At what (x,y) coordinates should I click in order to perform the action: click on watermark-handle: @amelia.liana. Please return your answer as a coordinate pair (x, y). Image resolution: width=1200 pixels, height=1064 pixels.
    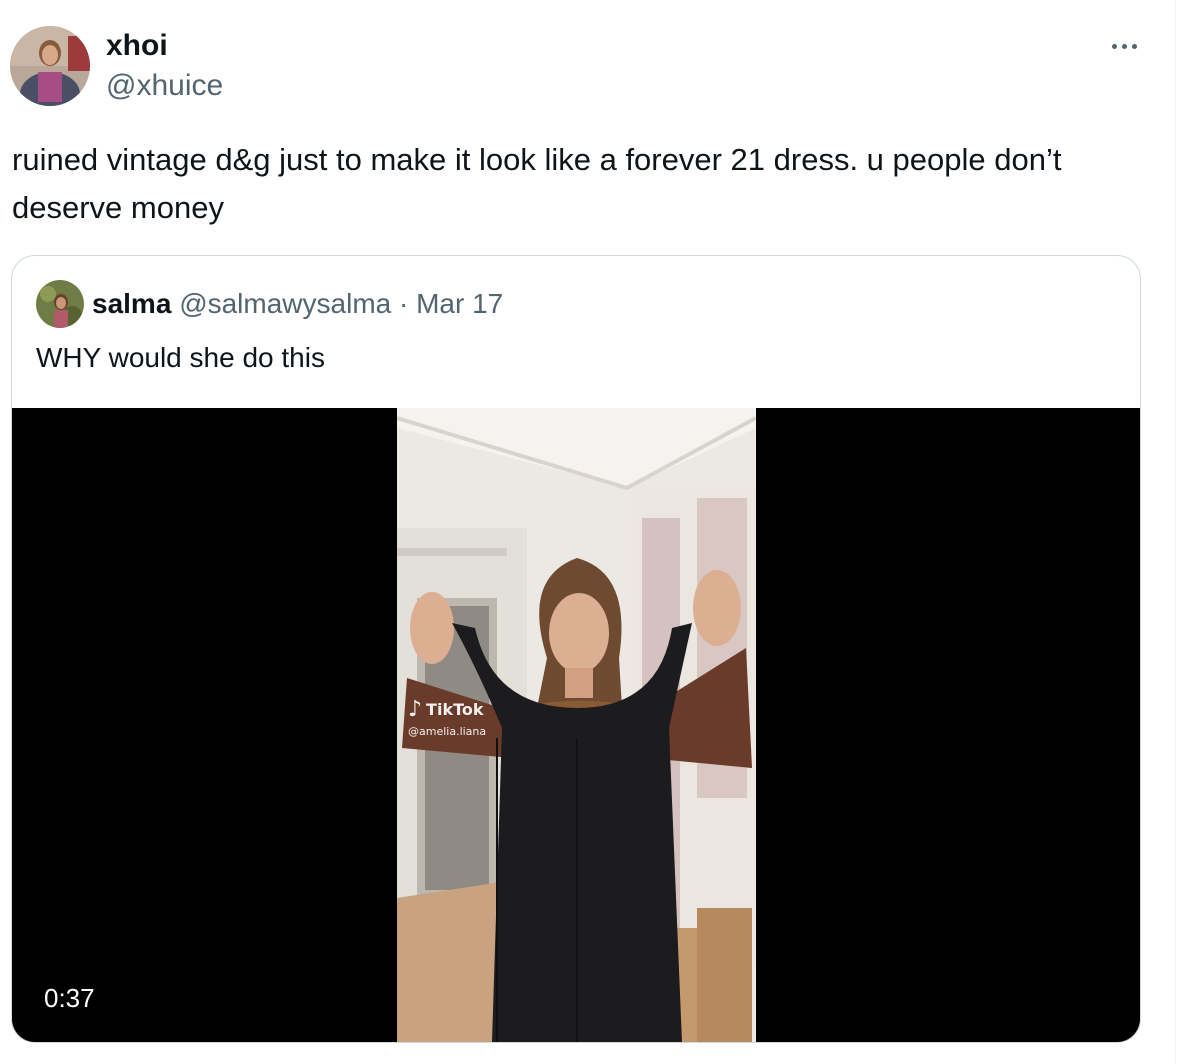
    Looking at the image, I should click on (447, 731).